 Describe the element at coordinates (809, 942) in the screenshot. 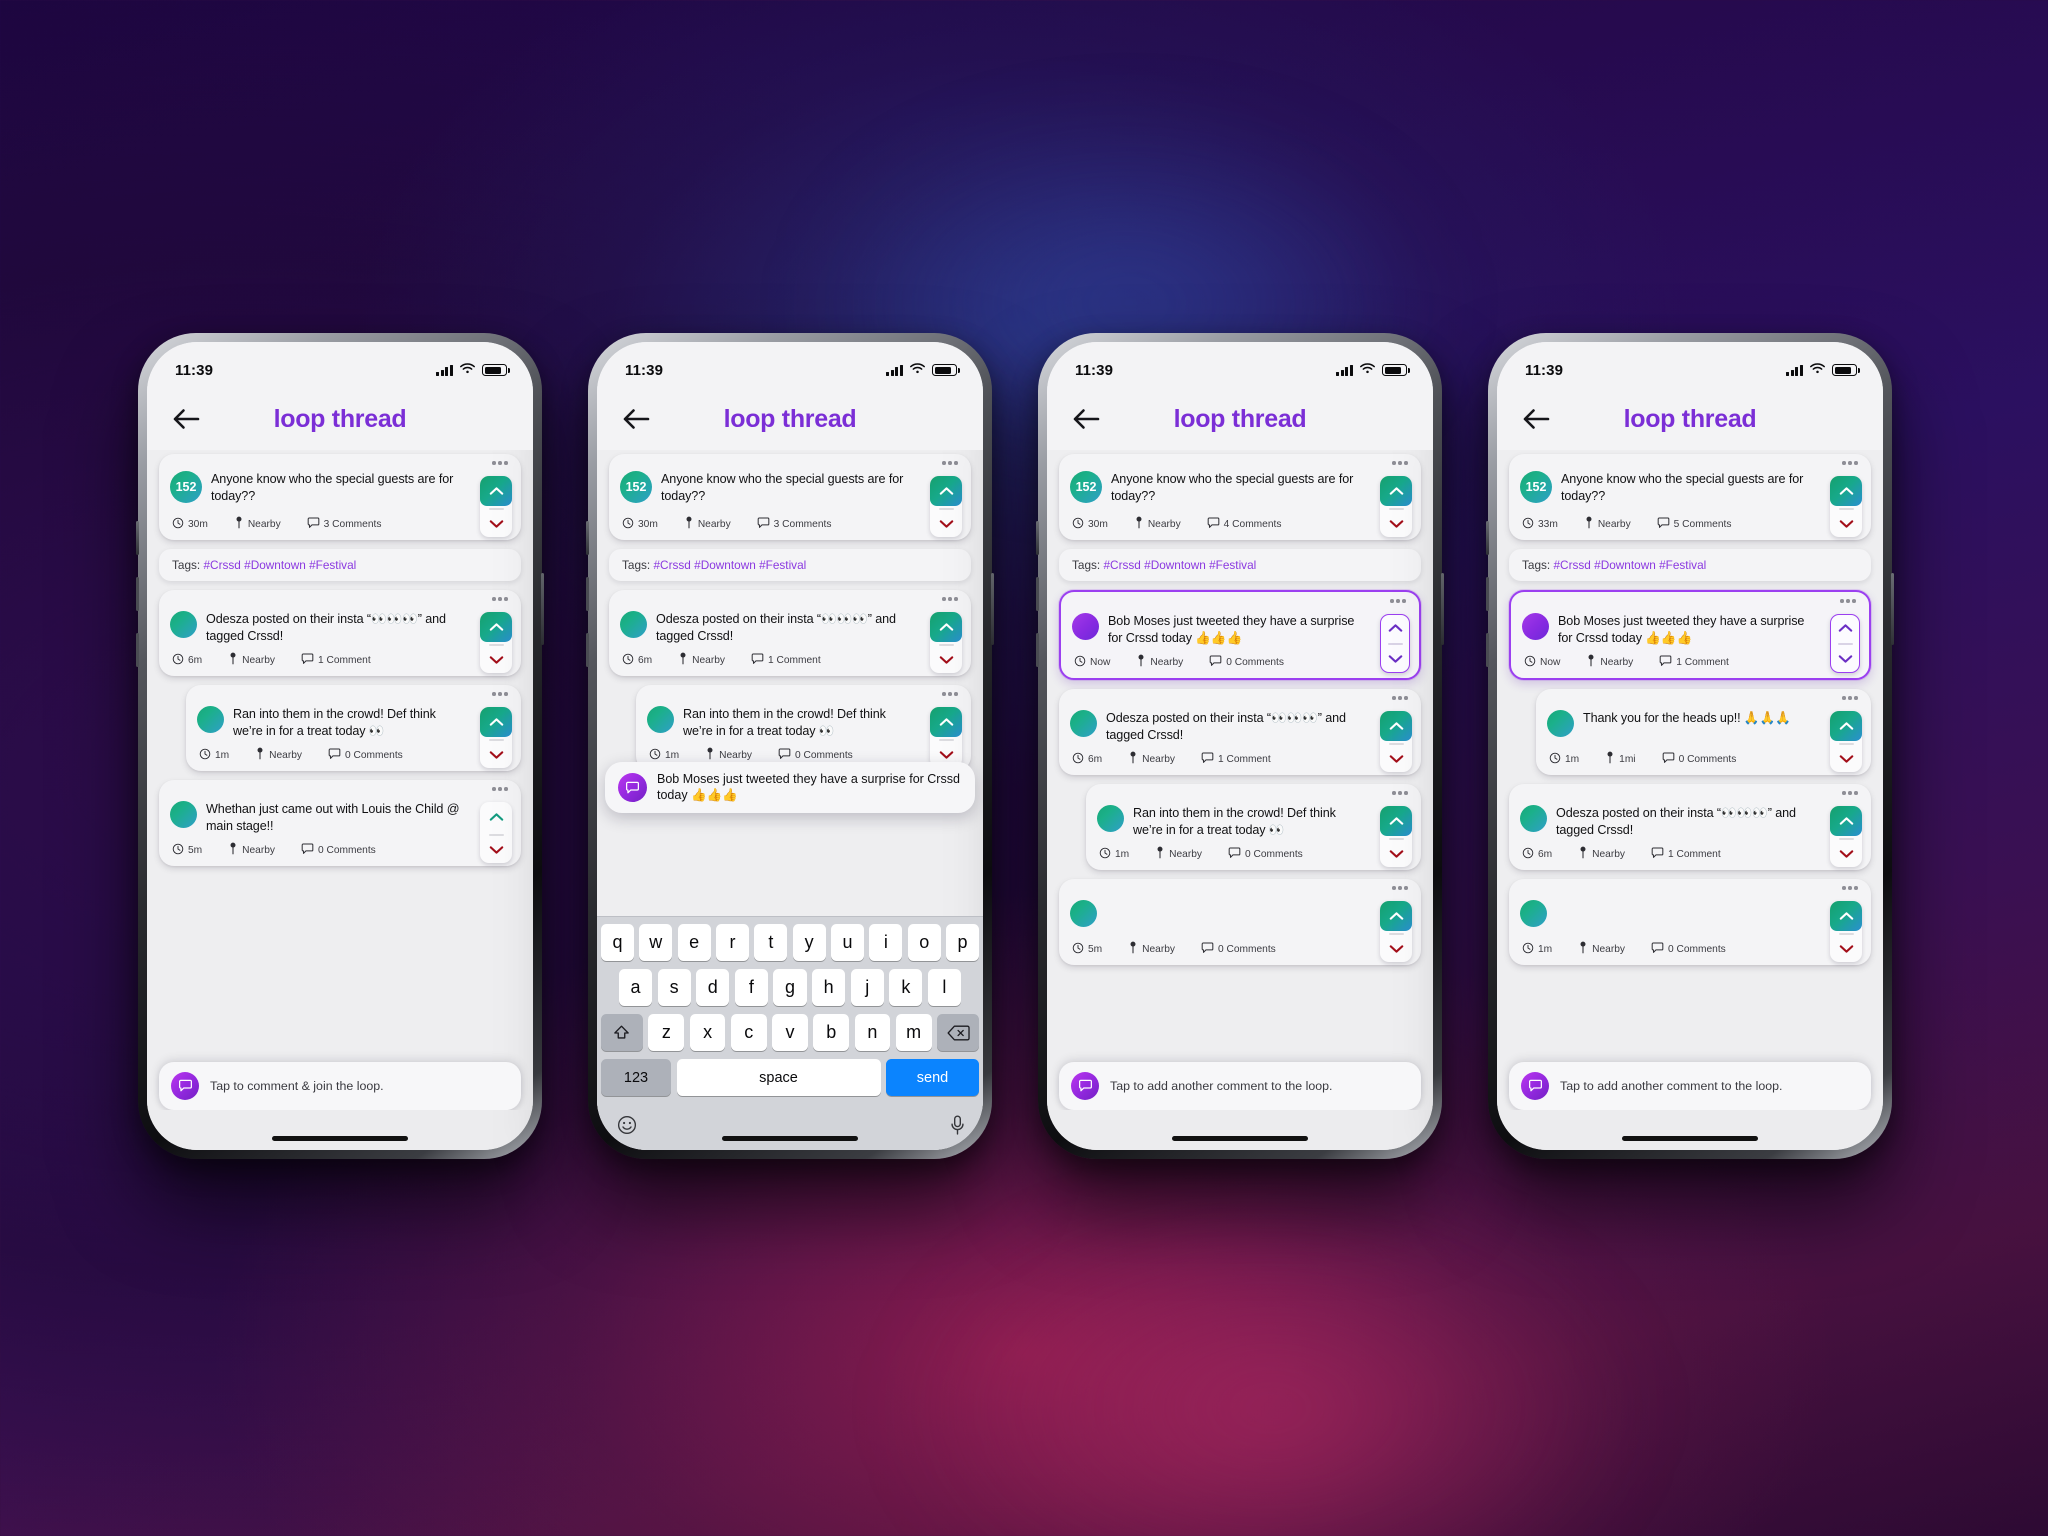

I see `key-y: y` at that location.